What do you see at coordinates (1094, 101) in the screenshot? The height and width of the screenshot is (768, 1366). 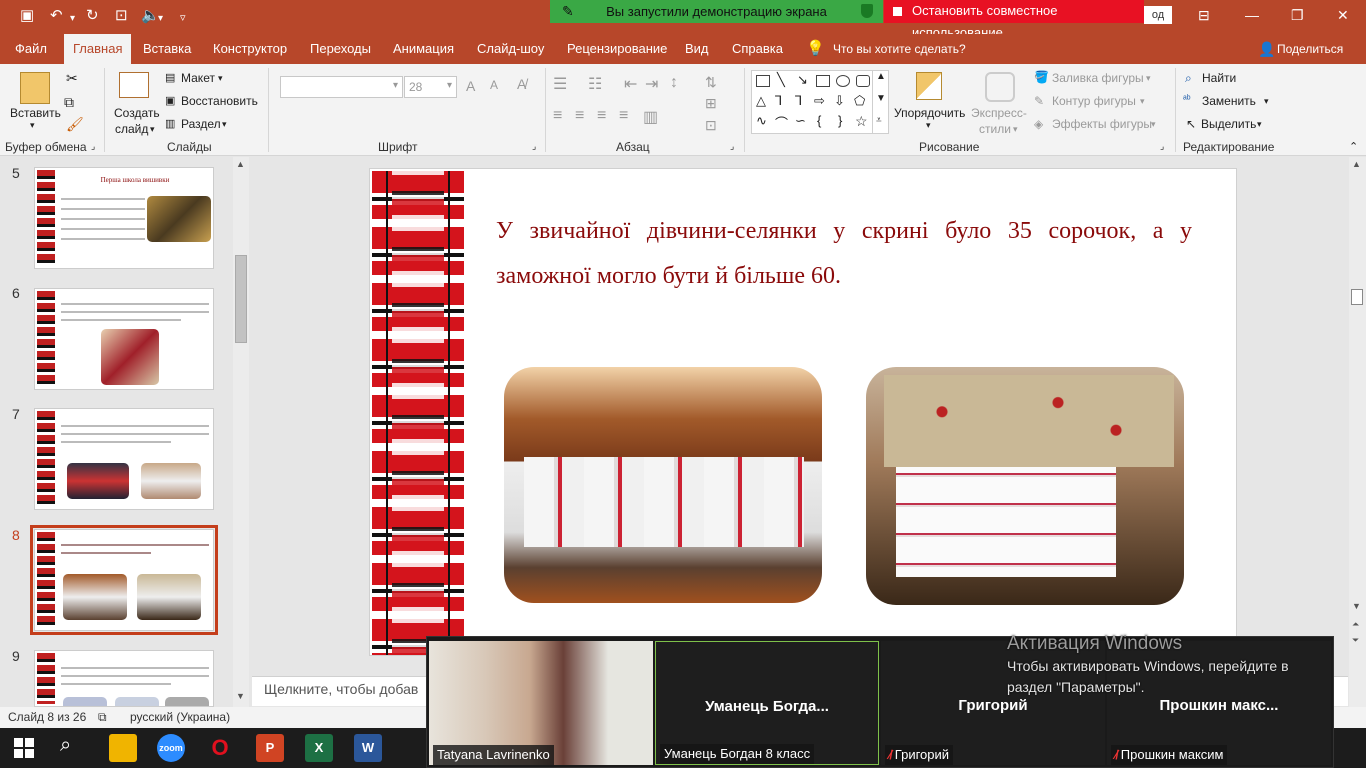 I see `shape-outline-button: Контур фигуры` at bounding box center [1094, 101].